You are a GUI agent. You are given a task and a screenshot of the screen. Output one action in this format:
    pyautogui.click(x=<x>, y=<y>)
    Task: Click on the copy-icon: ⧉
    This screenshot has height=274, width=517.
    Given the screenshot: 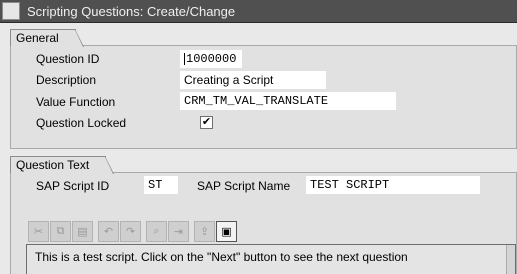 What is the action you would take?
    pyautogui.click(x=60, y=231)
    